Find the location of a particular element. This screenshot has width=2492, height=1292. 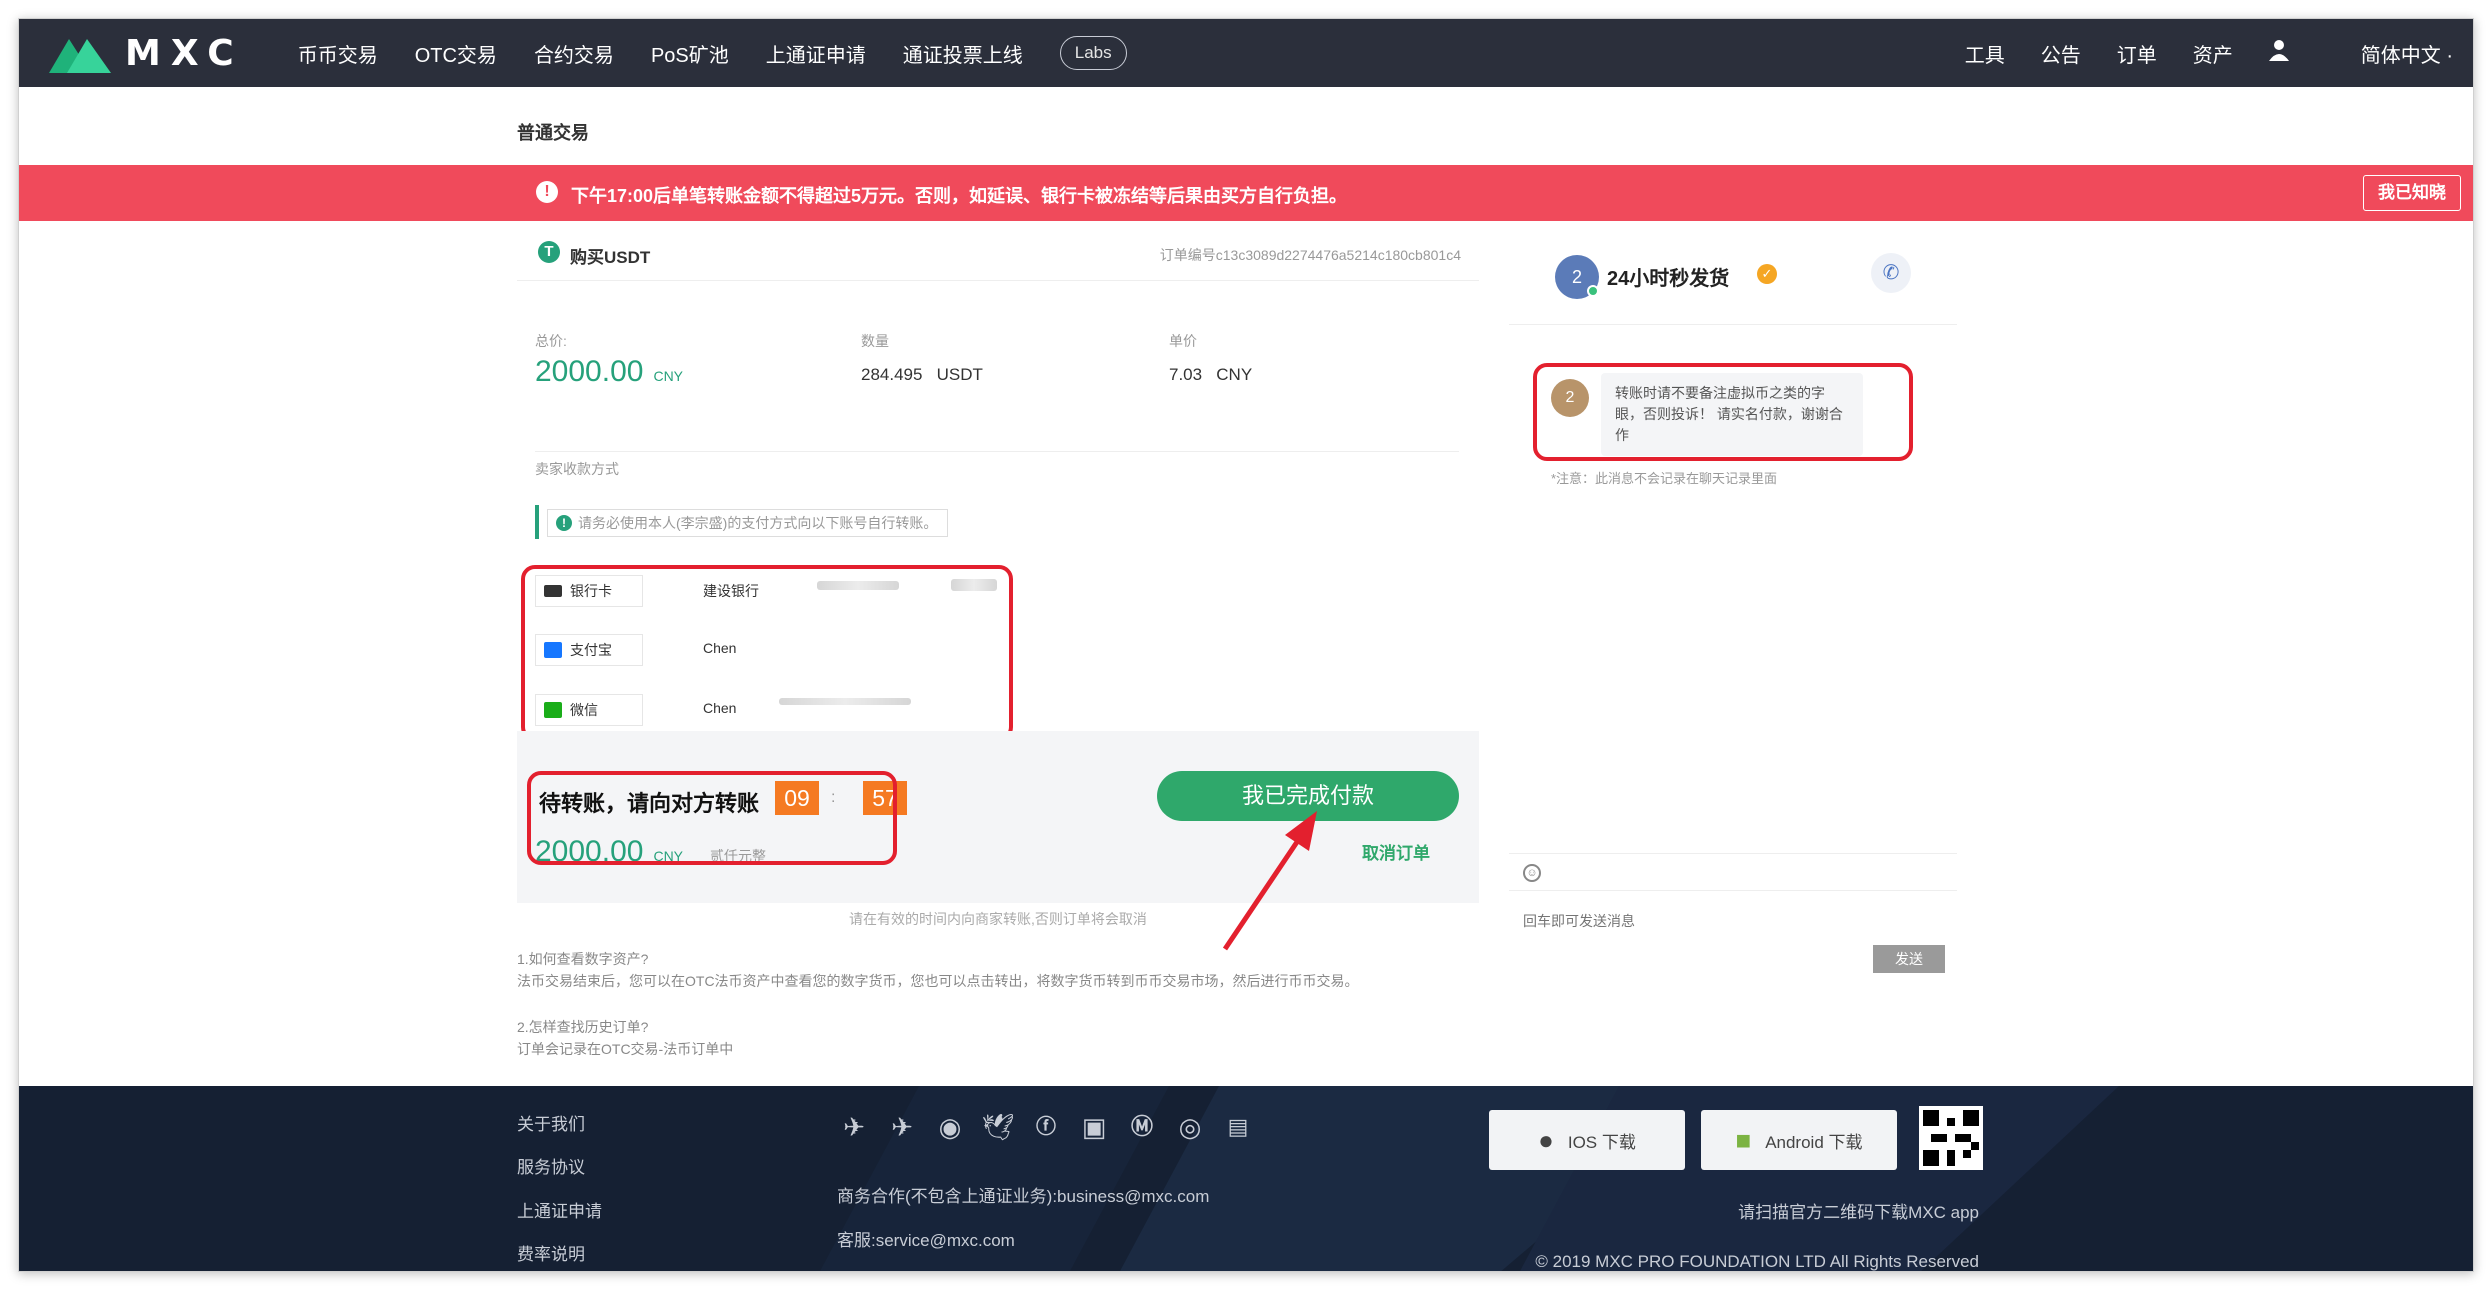

price-unit: CNY is located at coordinates (1234, 374).